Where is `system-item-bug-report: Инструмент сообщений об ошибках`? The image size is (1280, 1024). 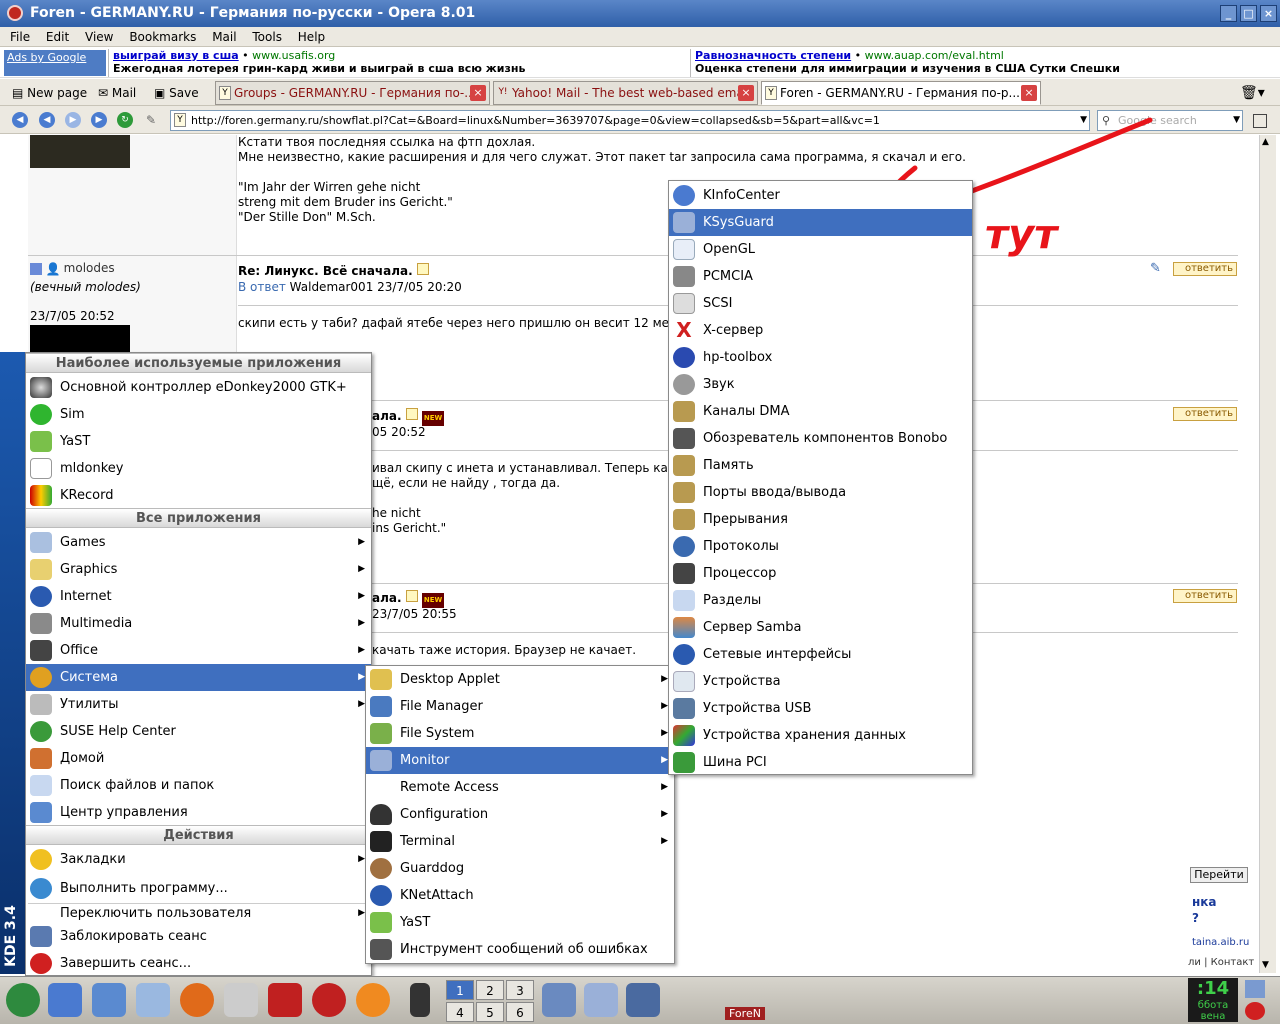 system-item-bug-report: Инструмент сообщений об ошибках is located at coordinates (520, 949).